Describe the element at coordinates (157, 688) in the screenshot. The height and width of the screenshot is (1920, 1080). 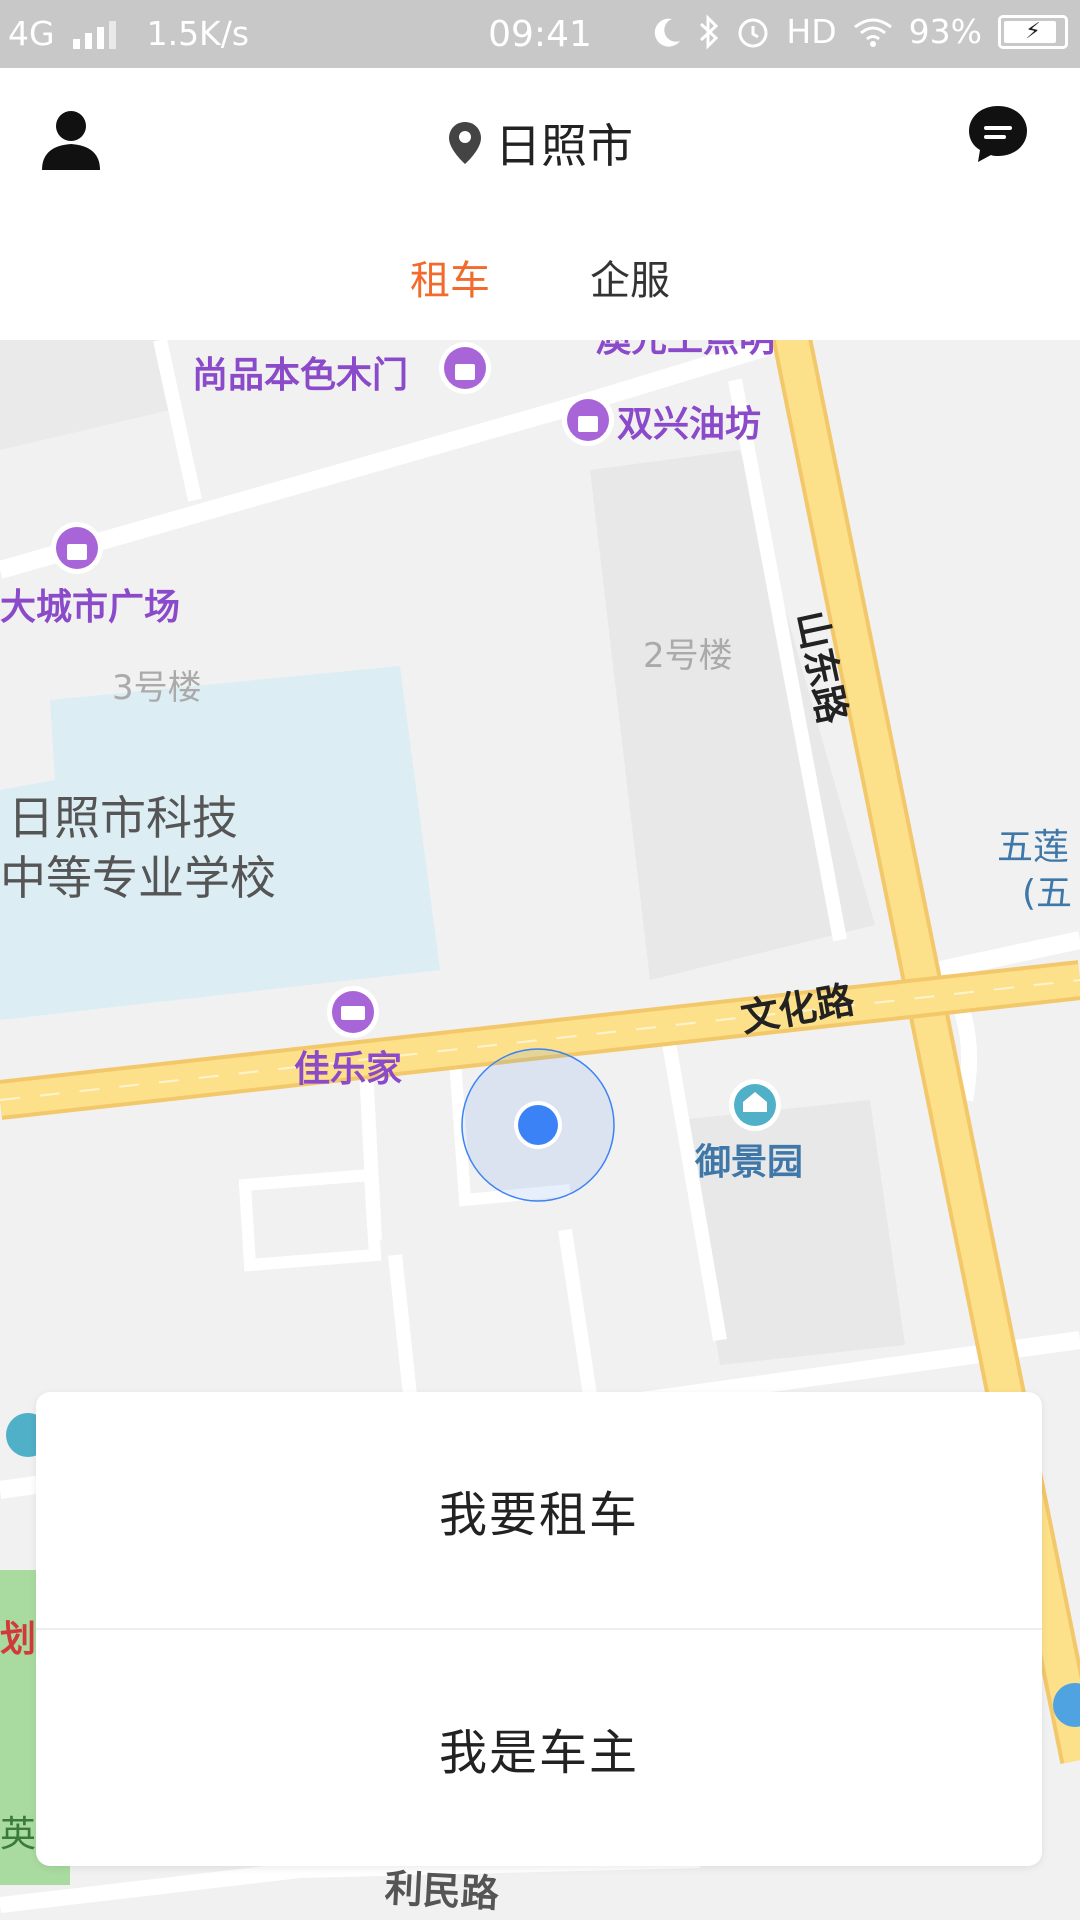
I see `building-label-3: 3号楼` at that location.